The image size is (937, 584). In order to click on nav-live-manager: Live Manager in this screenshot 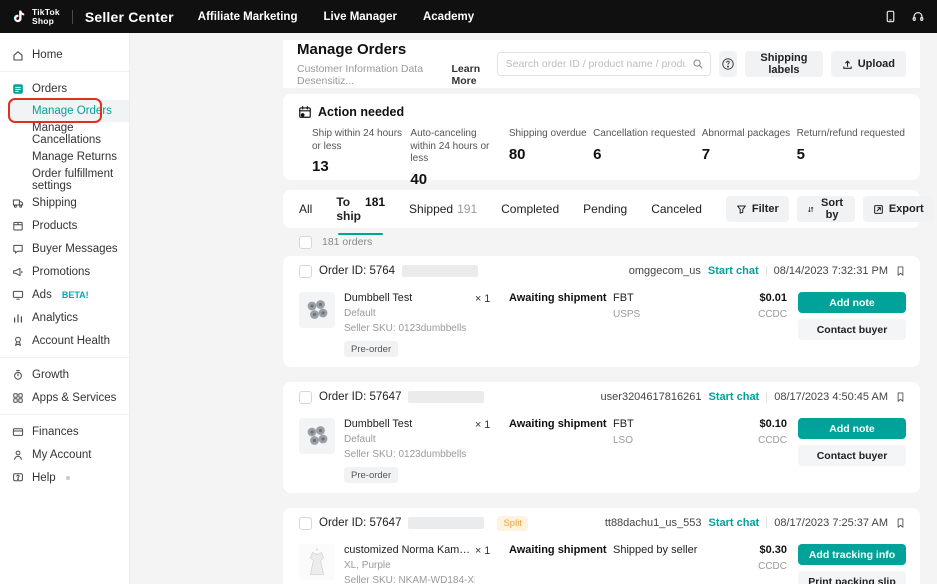, I will do `click(360, 17)`.